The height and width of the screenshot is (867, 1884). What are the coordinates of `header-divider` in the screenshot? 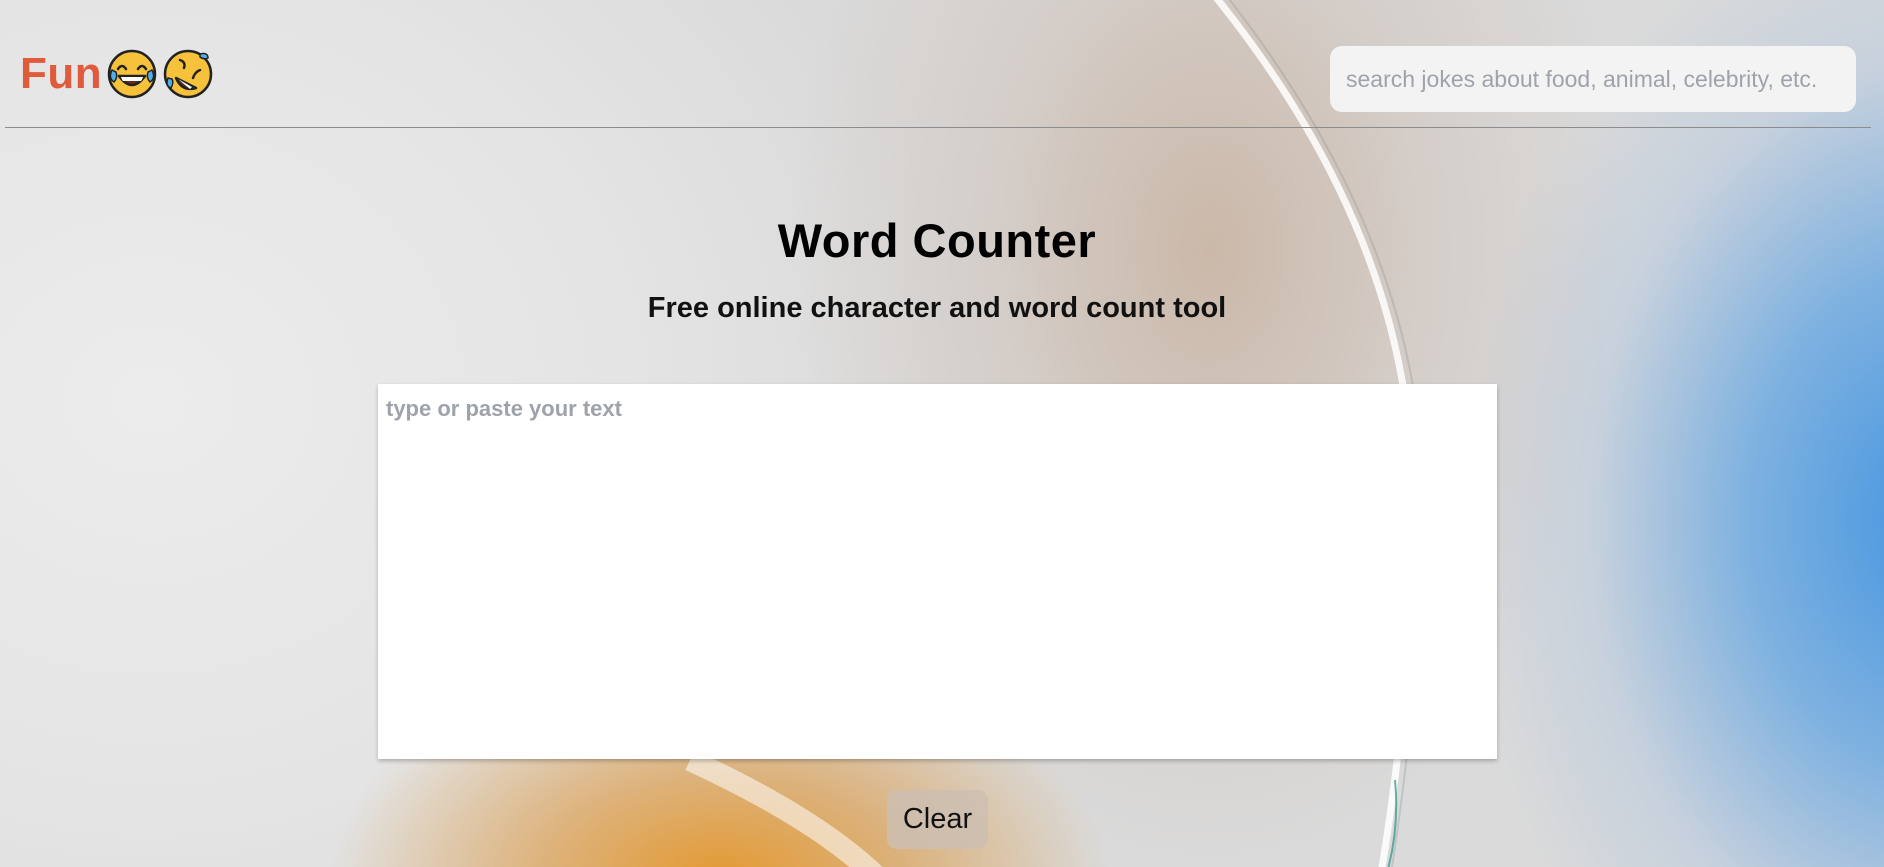 It's located at (938, 127).